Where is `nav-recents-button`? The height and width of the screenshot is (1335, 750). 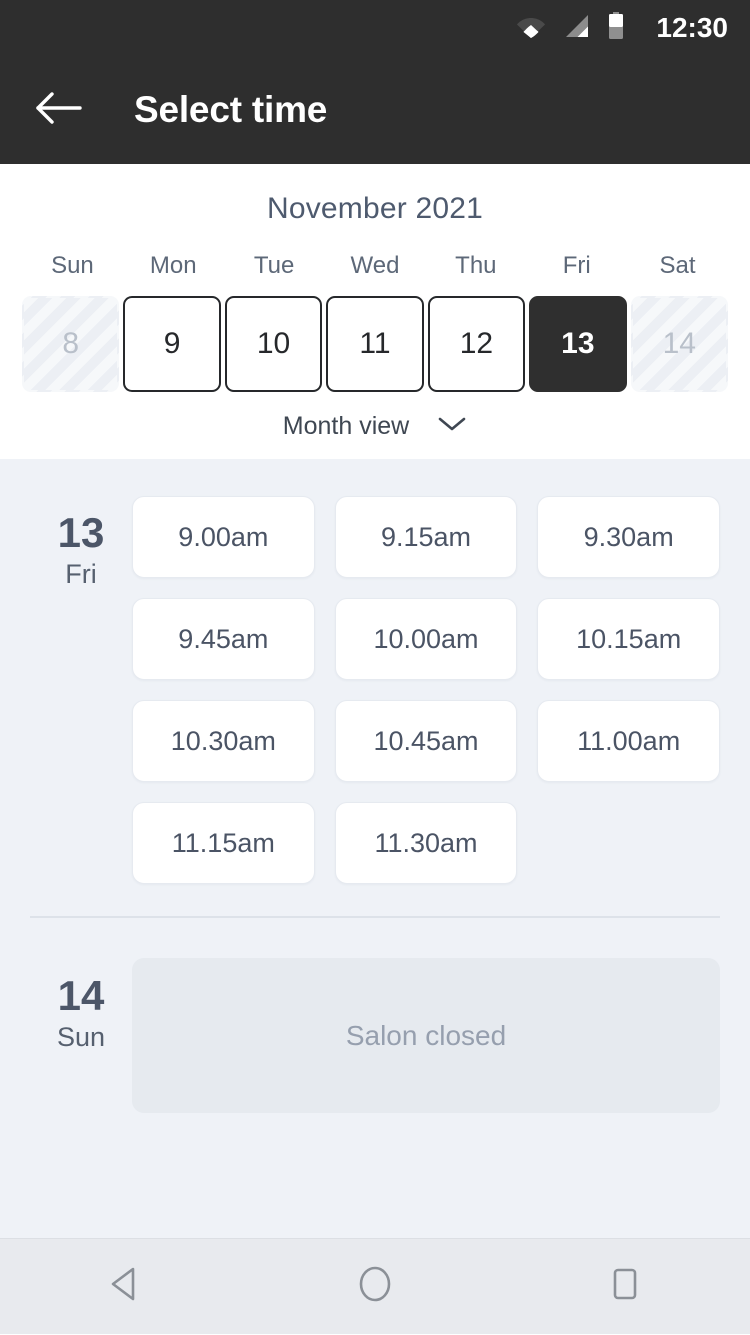 nav-recents-button is located at coordinates (625, 1287).